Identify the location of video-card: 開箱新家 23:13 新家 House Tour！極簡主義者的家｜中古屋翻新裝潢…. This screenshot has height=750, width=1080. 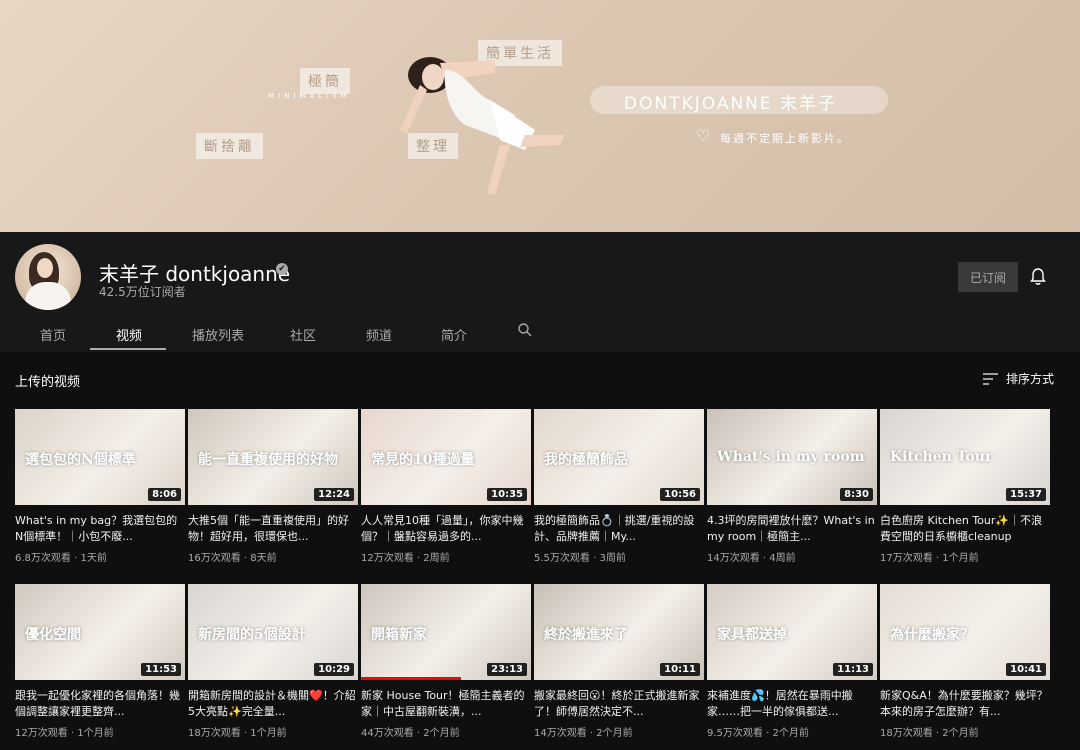
(446, 661).